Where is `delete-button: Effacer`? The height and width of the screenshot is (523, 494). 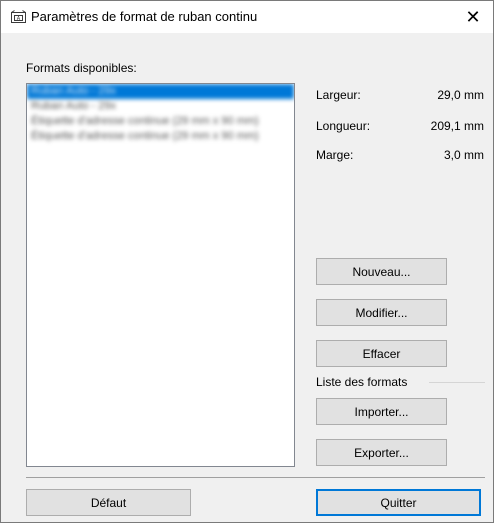 delete-button: Effacer is located at coordinates (381, 353).